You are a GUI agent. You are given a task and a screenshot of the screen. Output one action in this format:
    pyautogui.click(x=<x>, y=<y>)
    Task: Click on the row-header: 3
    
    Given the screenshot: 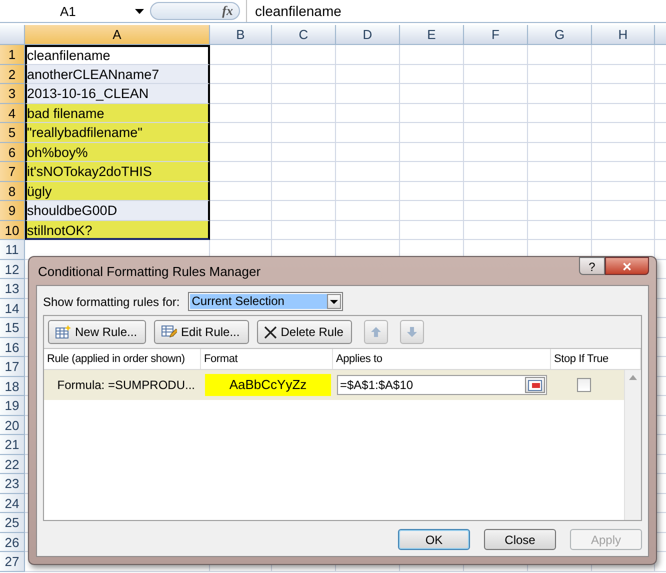 What is the action you would take?
    pyautogui.click(x=12, y=94)
    